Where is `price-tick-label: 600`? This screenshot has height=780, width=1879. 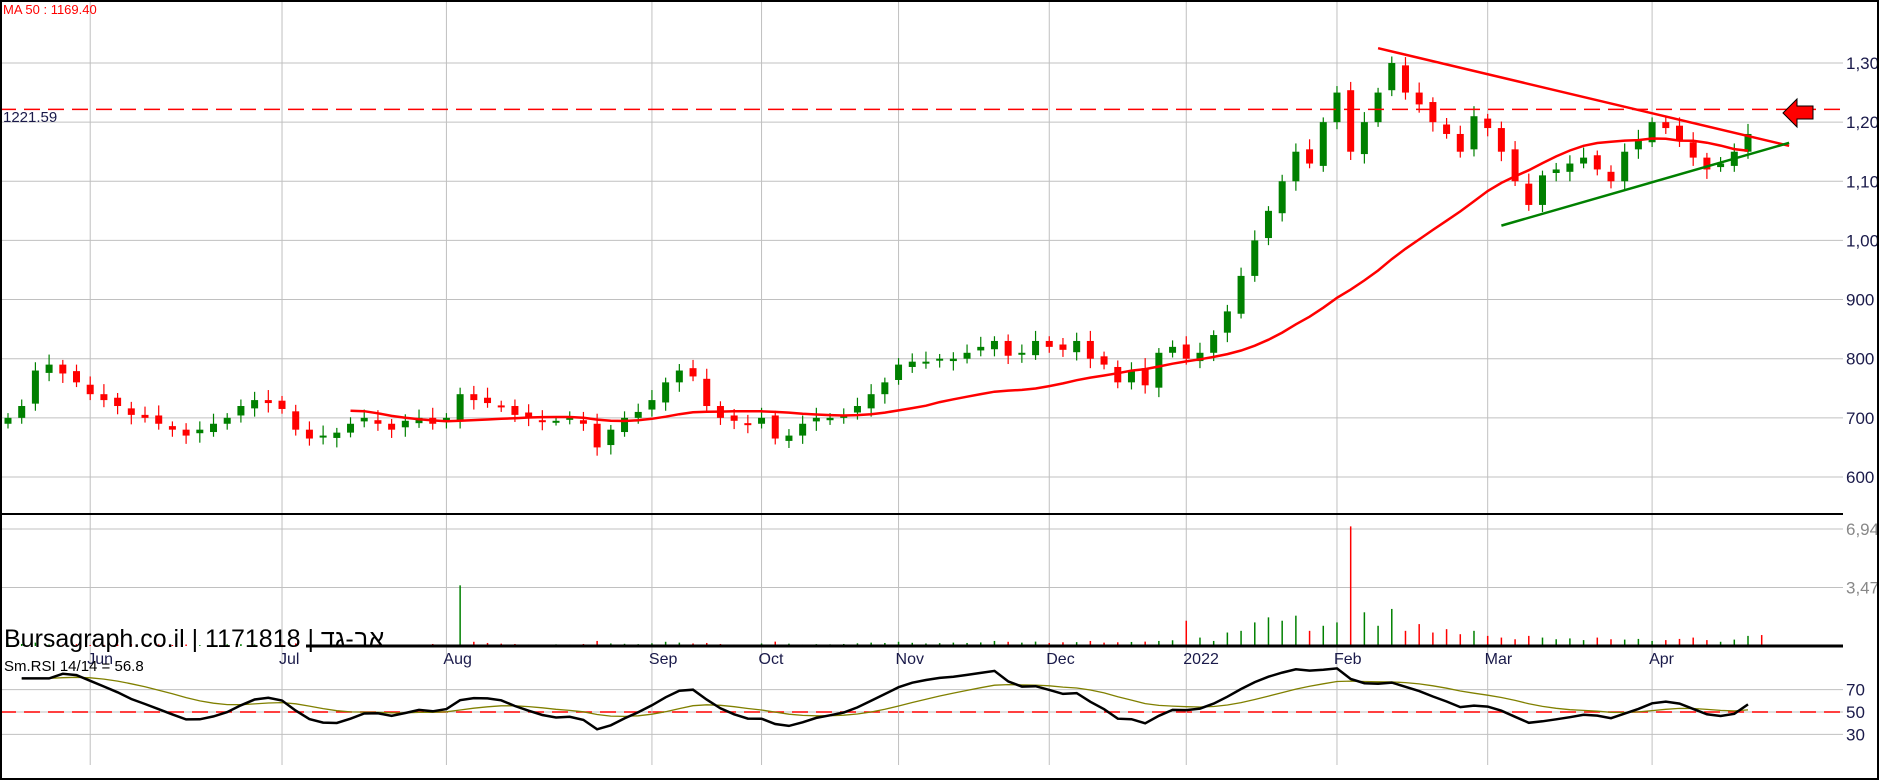 price-tick-label: 600 is located at coordinates (1860, 477).